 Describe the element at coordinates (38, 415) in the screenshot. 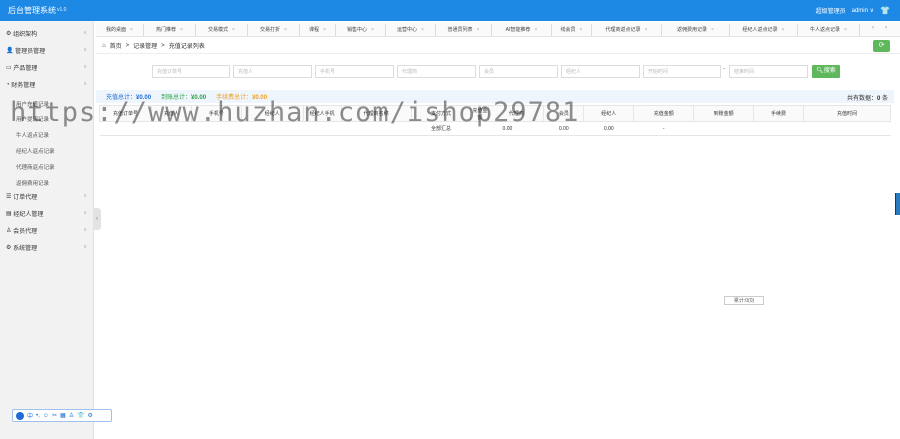

I see `ime-punct-icon: •,` at that location.